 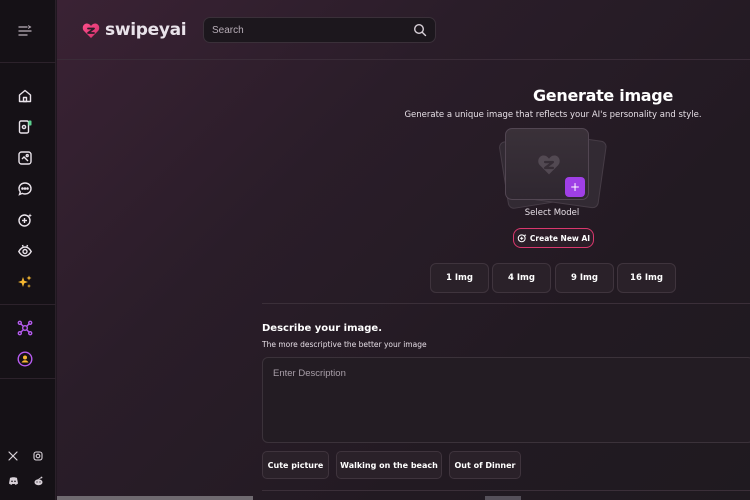 I want to click on count-9-img-button: 9 Img, so click(x=584, y=278).